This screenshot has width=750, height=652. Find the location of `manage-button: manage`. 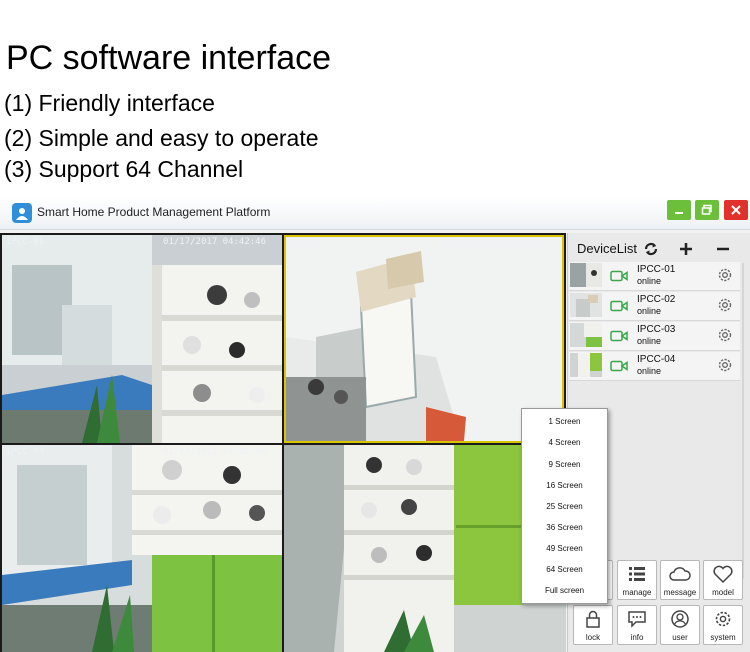

manage-button: manage is located at coordinates (637, 580).